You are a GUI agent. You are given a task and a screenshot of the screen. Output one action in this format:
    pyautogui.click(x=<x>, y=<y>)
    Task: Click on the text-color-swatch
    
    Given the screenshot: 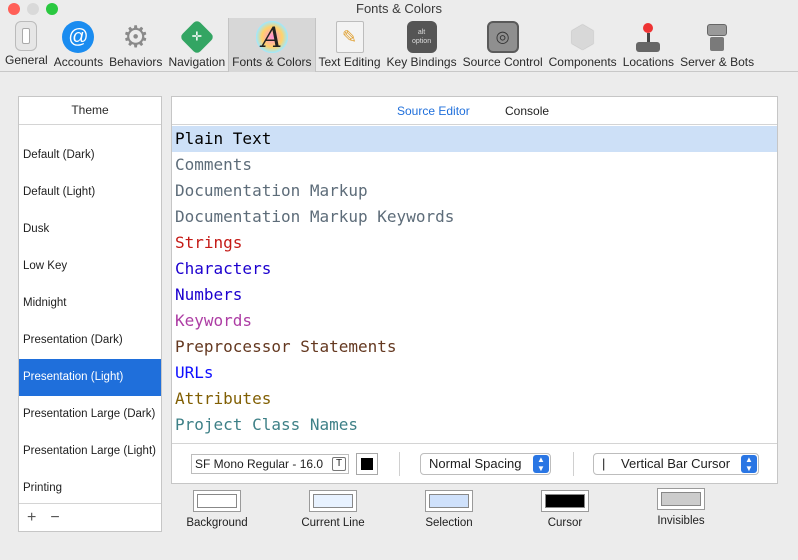 What is the action you would take?
    pyautogui.click(x=367, y=464)
    